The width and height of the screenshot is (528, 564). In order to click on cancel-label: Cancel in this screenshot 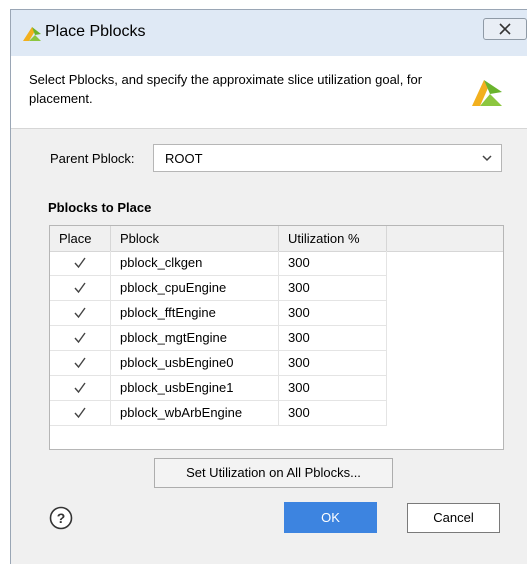, I will do `click(453, 517)`.